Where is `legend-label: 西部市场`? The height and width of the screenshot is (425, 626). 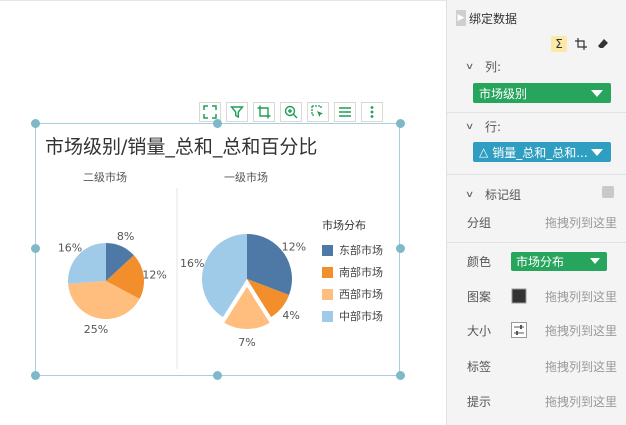 legend-label: 西部市场 is located at coordinates (361, 294).